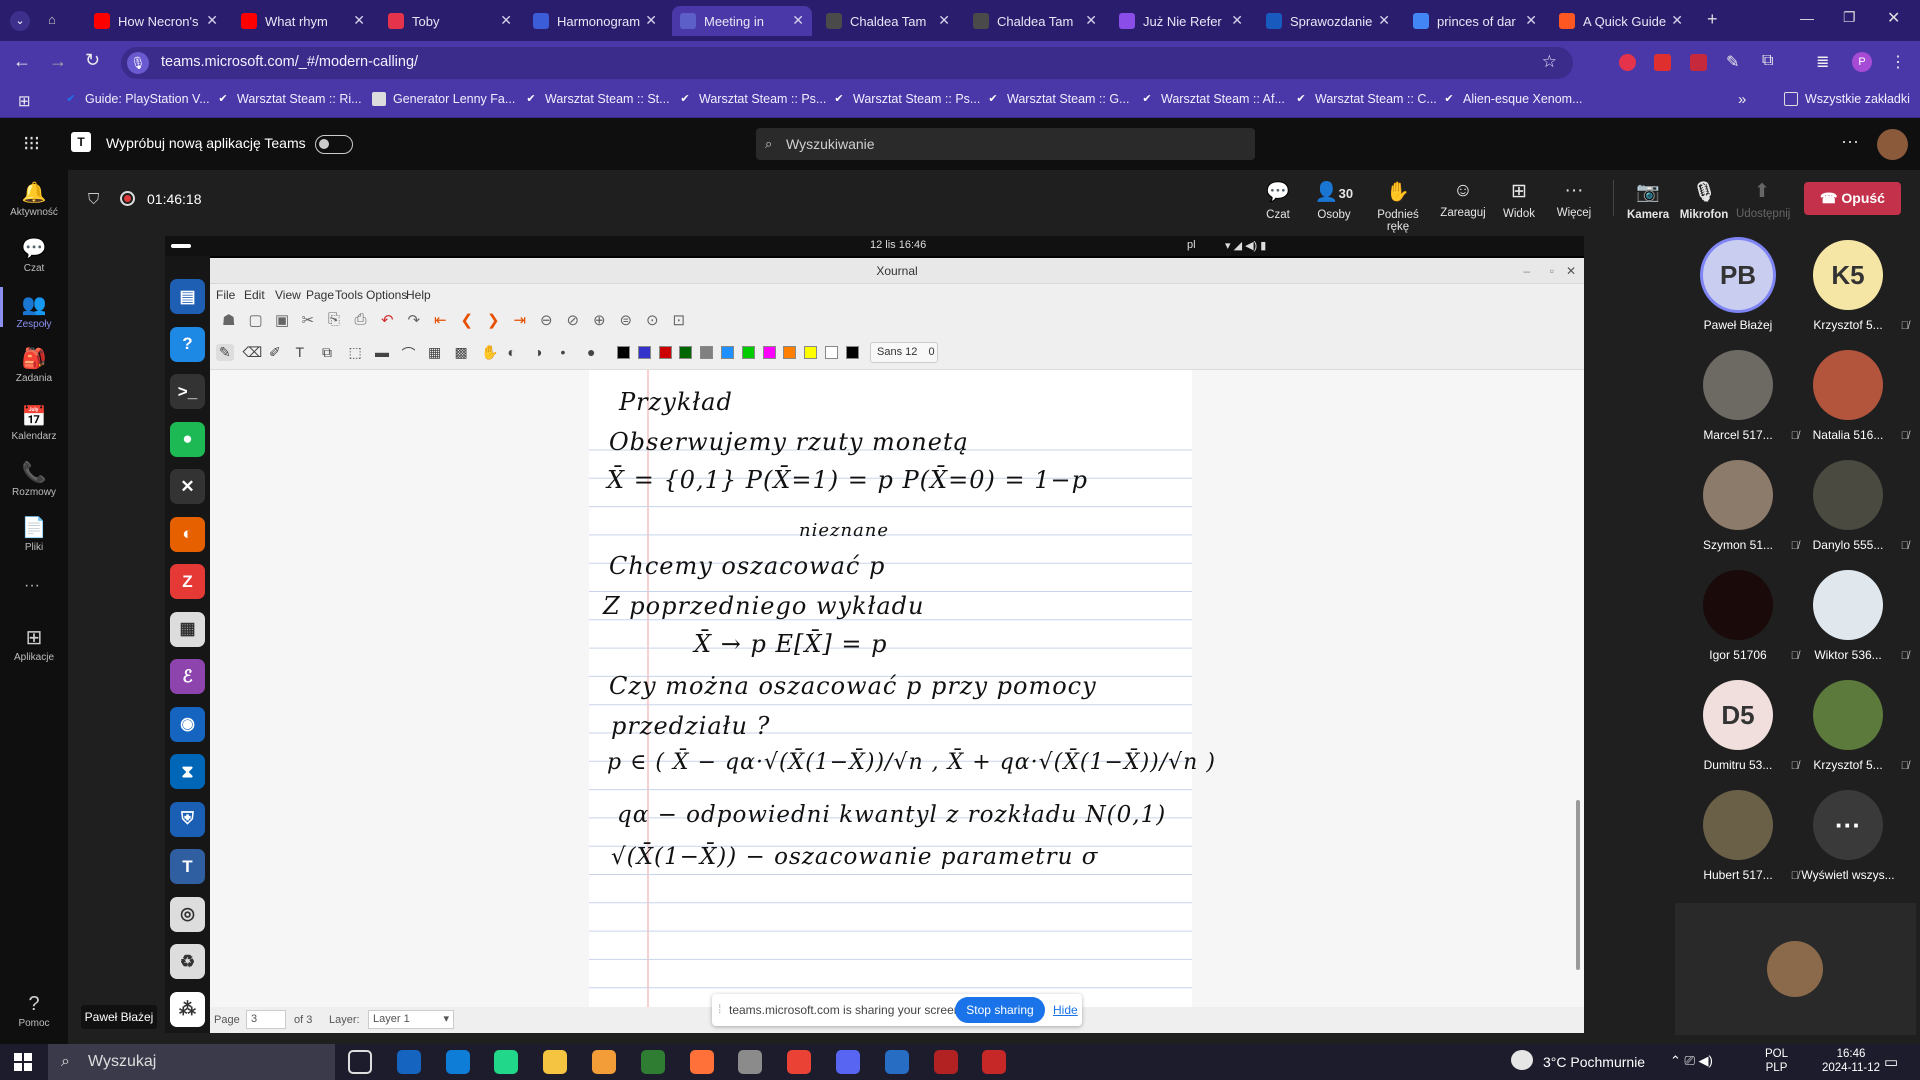  Describe the element at coordinates (22, 61) in the screenshot. I see `back-icon: ←` at that location.